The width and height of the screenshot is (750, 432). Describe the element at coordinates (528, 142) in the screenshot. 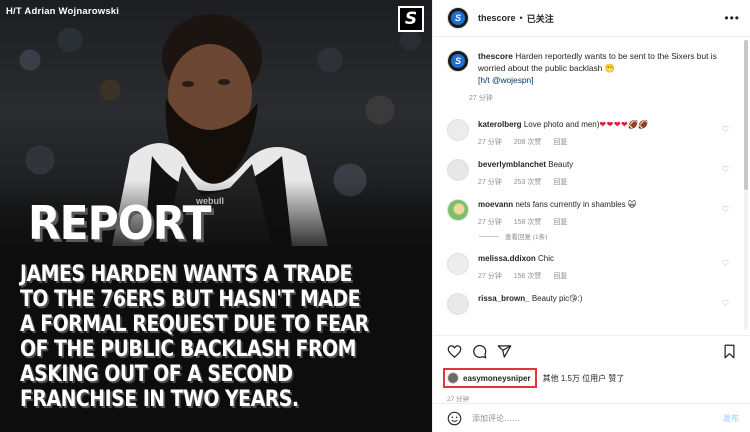

I see `comment-likes: 208 次赞` at that location.